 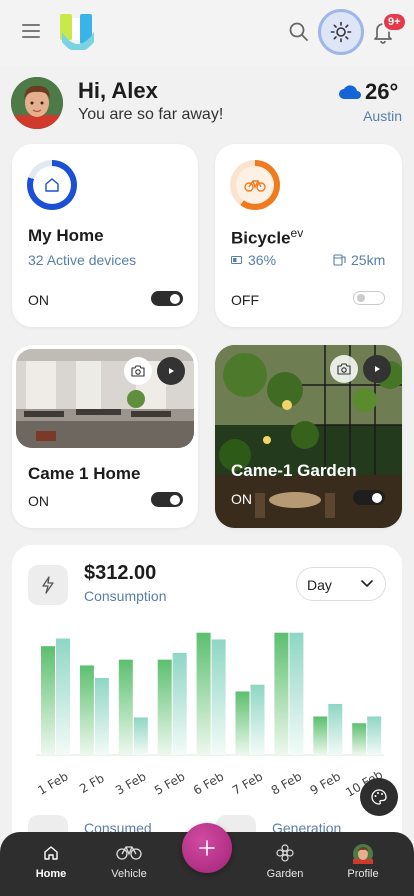 I want to click on bicycle-range: 25km, so click(x=368, y=260).